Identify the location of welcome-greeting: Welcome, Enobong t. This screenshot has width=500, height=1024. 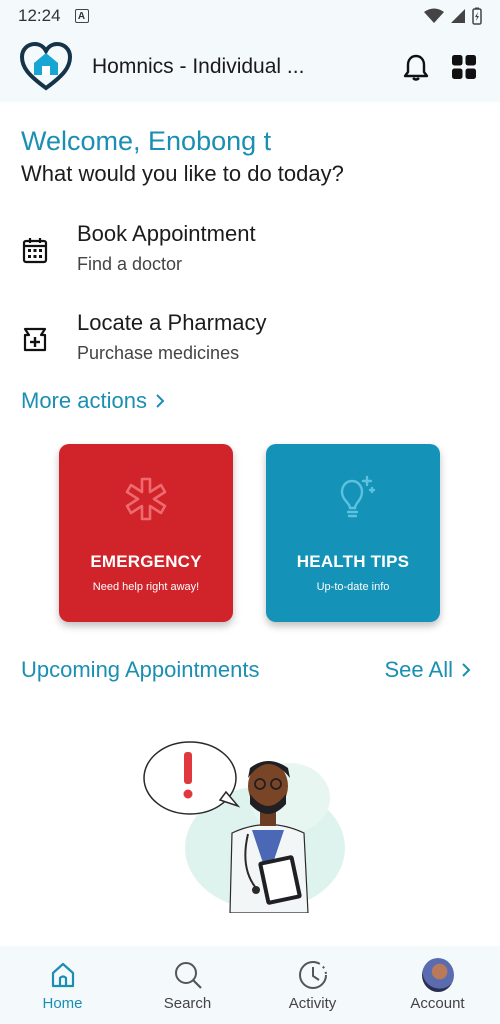
(146, 141).